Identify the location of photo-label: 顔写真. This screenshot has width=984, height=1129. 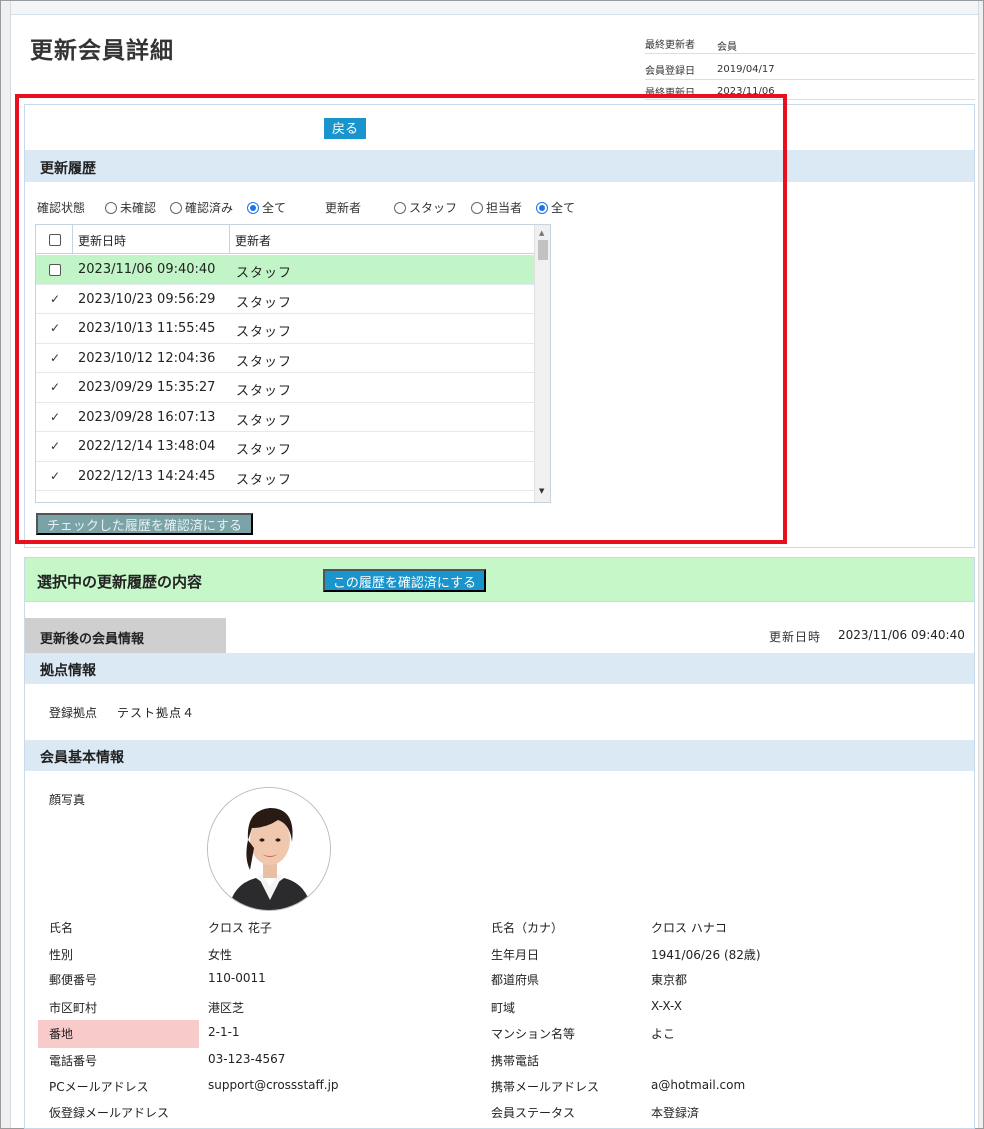
(67, 800).